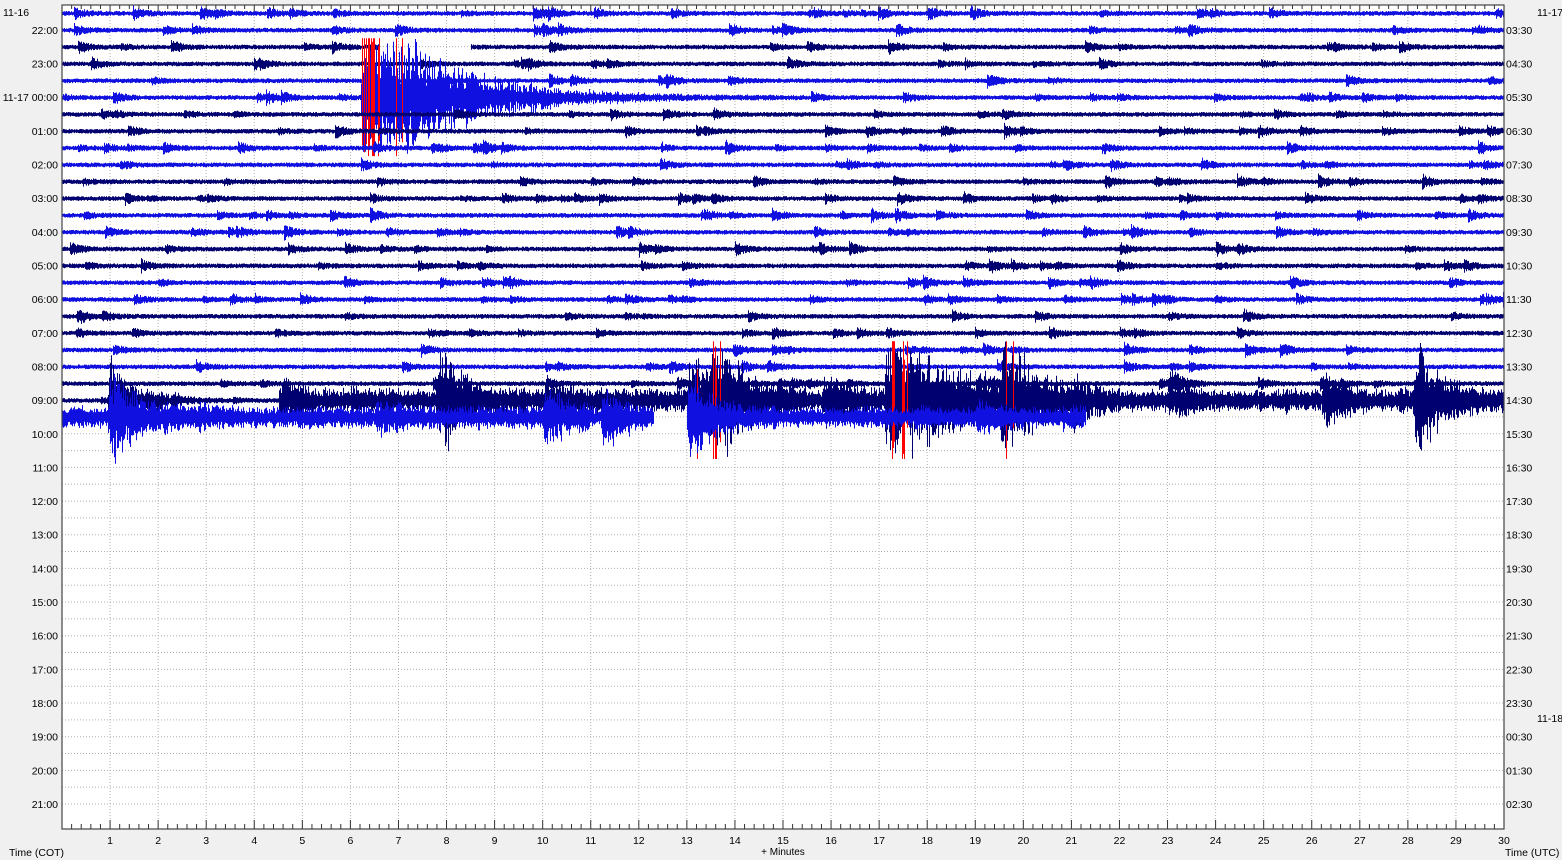  What do you see at coordinates (302, 841) in the screenshot?
I see `x-tick-label: 5` at bounding box center [302, 841].